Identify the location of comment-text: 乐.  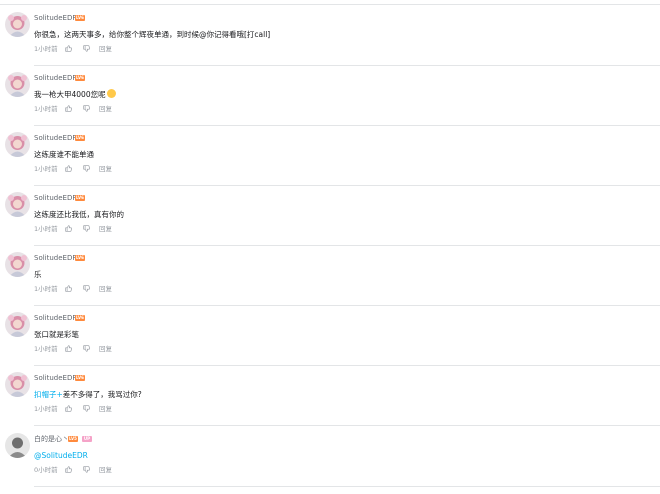
(38, 274).